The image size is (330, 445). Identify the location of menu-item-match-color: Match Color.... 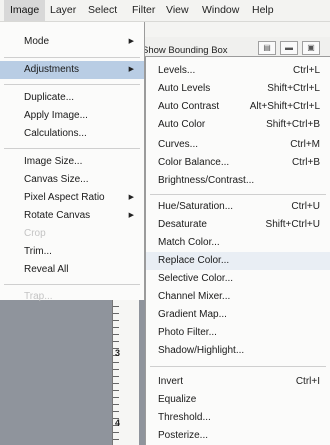
(238, 243).